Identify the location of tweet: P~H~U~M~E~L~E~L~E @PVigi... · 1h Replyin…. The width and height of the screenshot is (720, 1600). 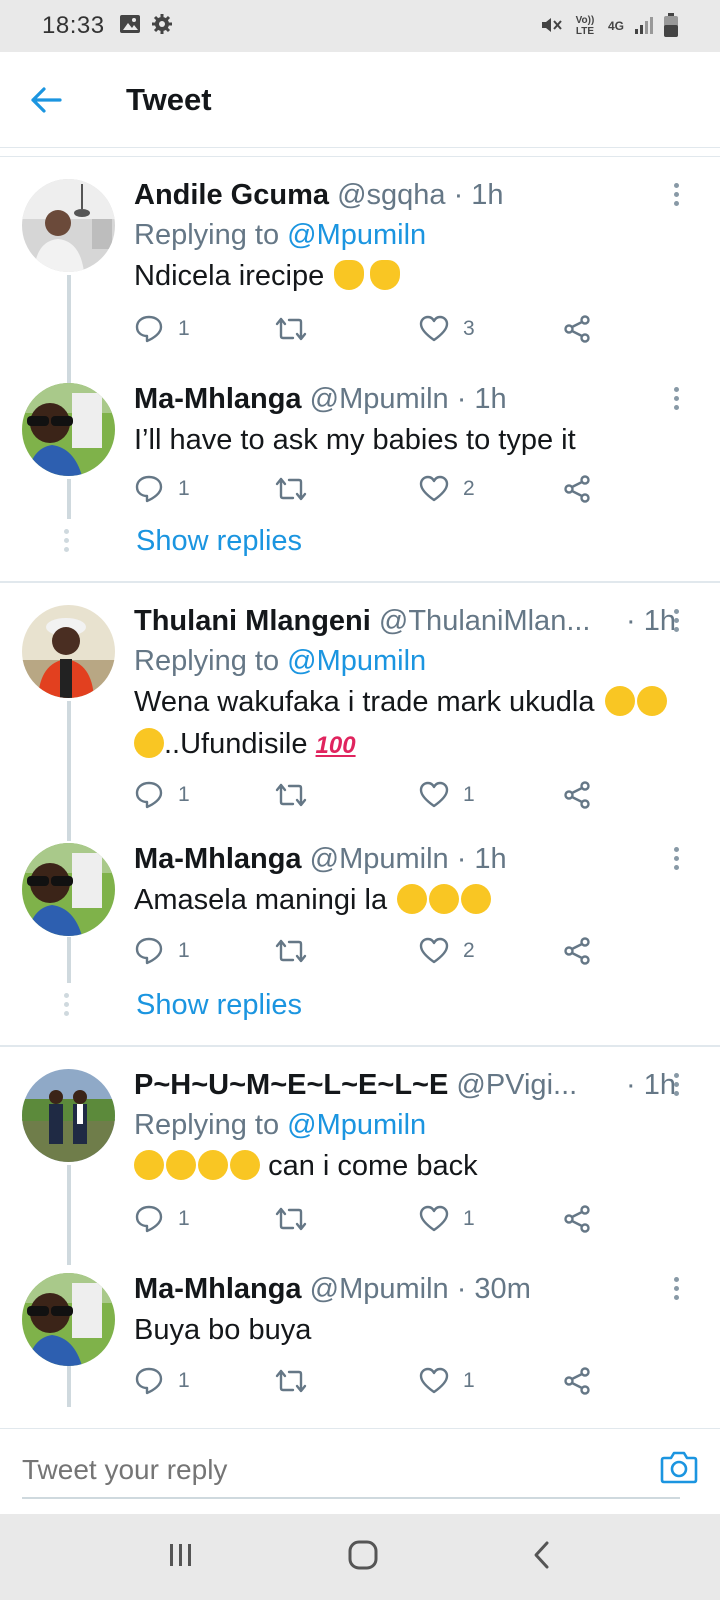
(360, 1149).